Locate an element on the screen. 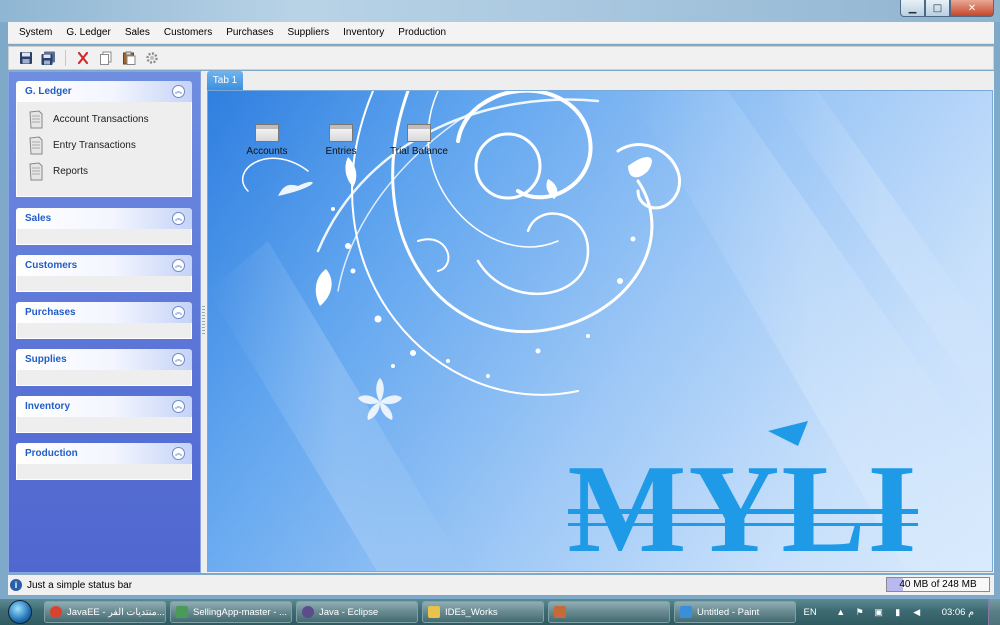 This screenshot has width=1000, height=625. taskbar-button-paint: Untitled - Paint is located at coordinates (735, 612).